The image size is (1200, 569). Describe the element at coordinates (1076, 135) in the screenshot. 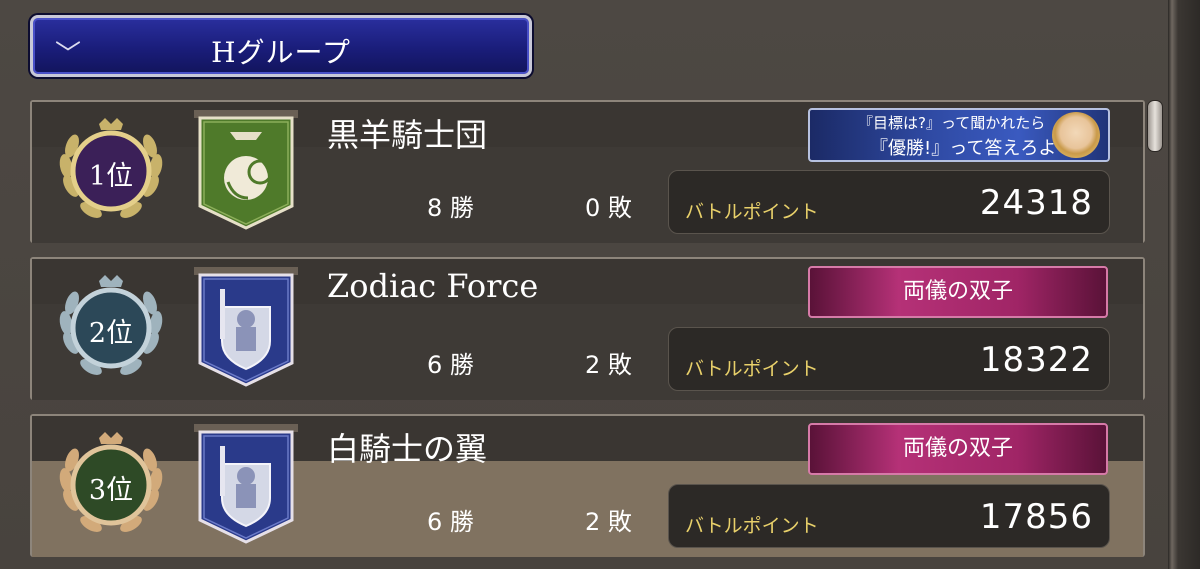

I see `character-portrait-icon` at that location.